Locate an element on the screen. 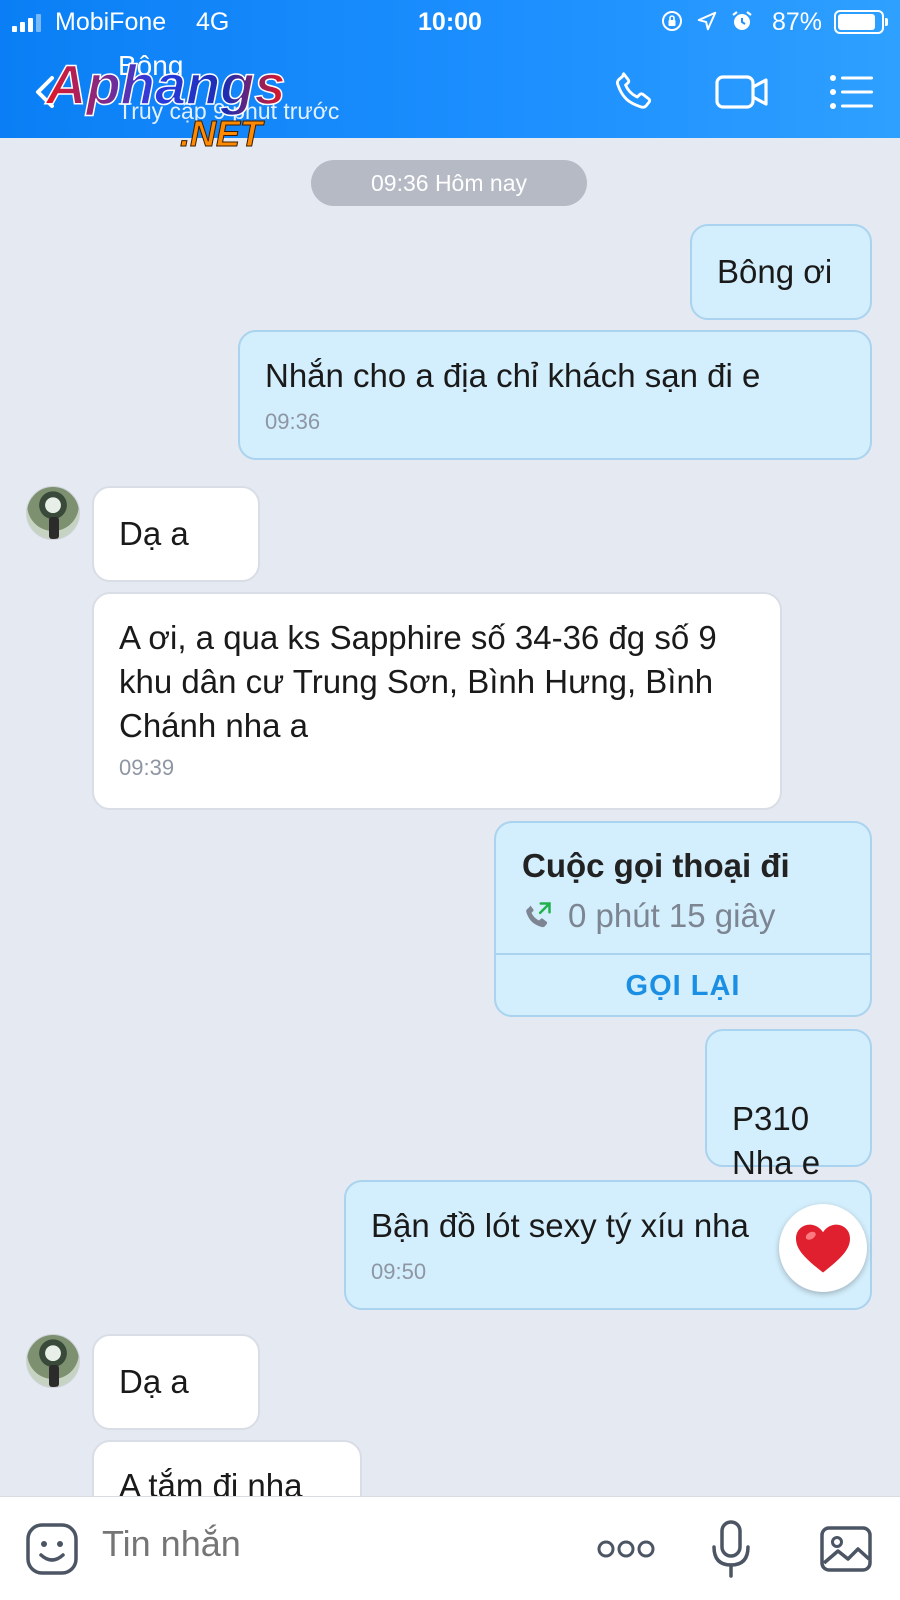 Image resolution: width=900 pixels, height=1600 pixels. call-duration-row: 0 phút 15 giây is located at coordinates (648, 916).